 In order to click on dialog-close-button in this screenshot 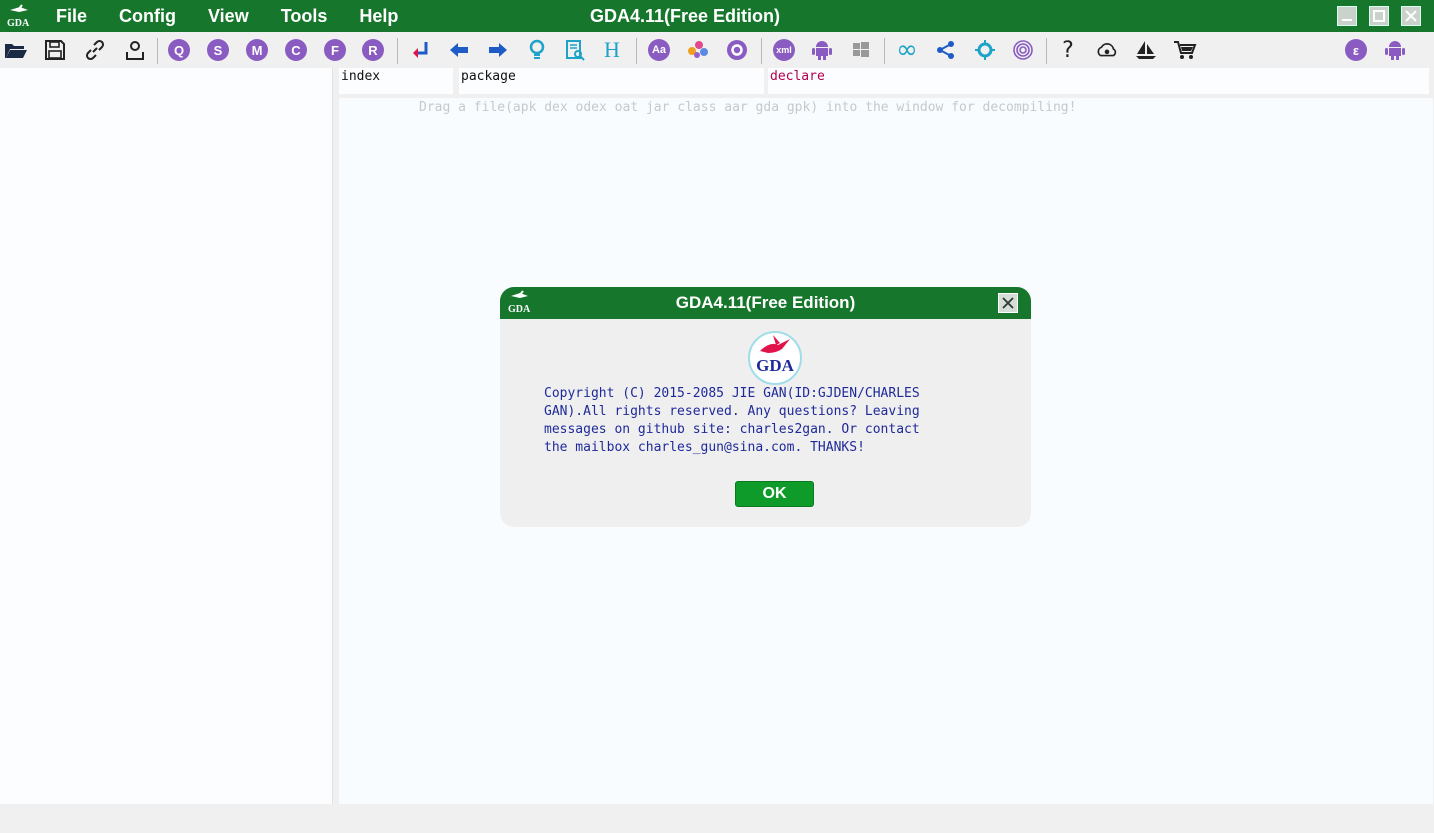, I will do `click(1008, 303)`.